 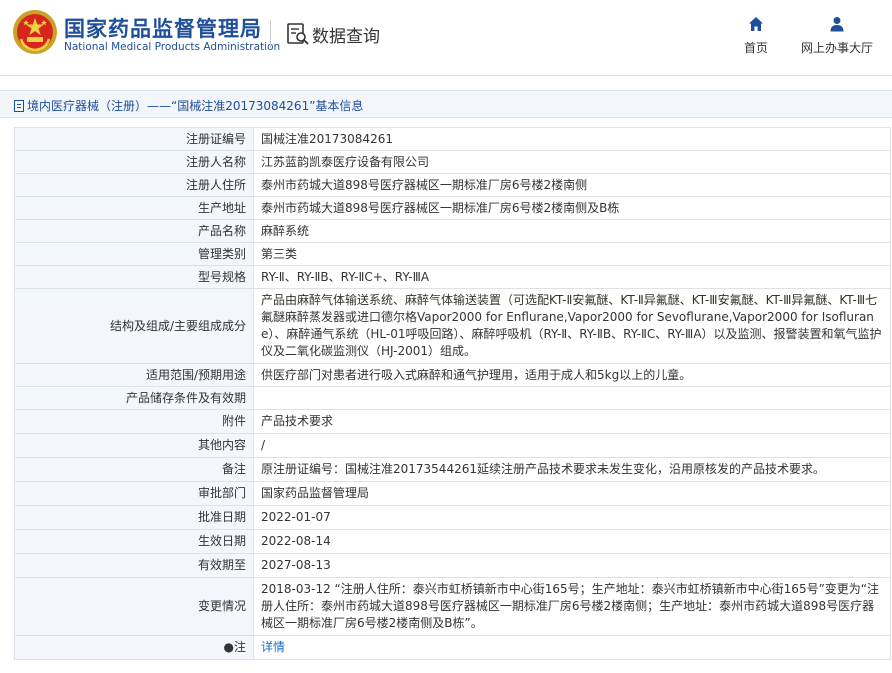 I want to click on field-value: 2022-01-07, so click(x=572, y=517).